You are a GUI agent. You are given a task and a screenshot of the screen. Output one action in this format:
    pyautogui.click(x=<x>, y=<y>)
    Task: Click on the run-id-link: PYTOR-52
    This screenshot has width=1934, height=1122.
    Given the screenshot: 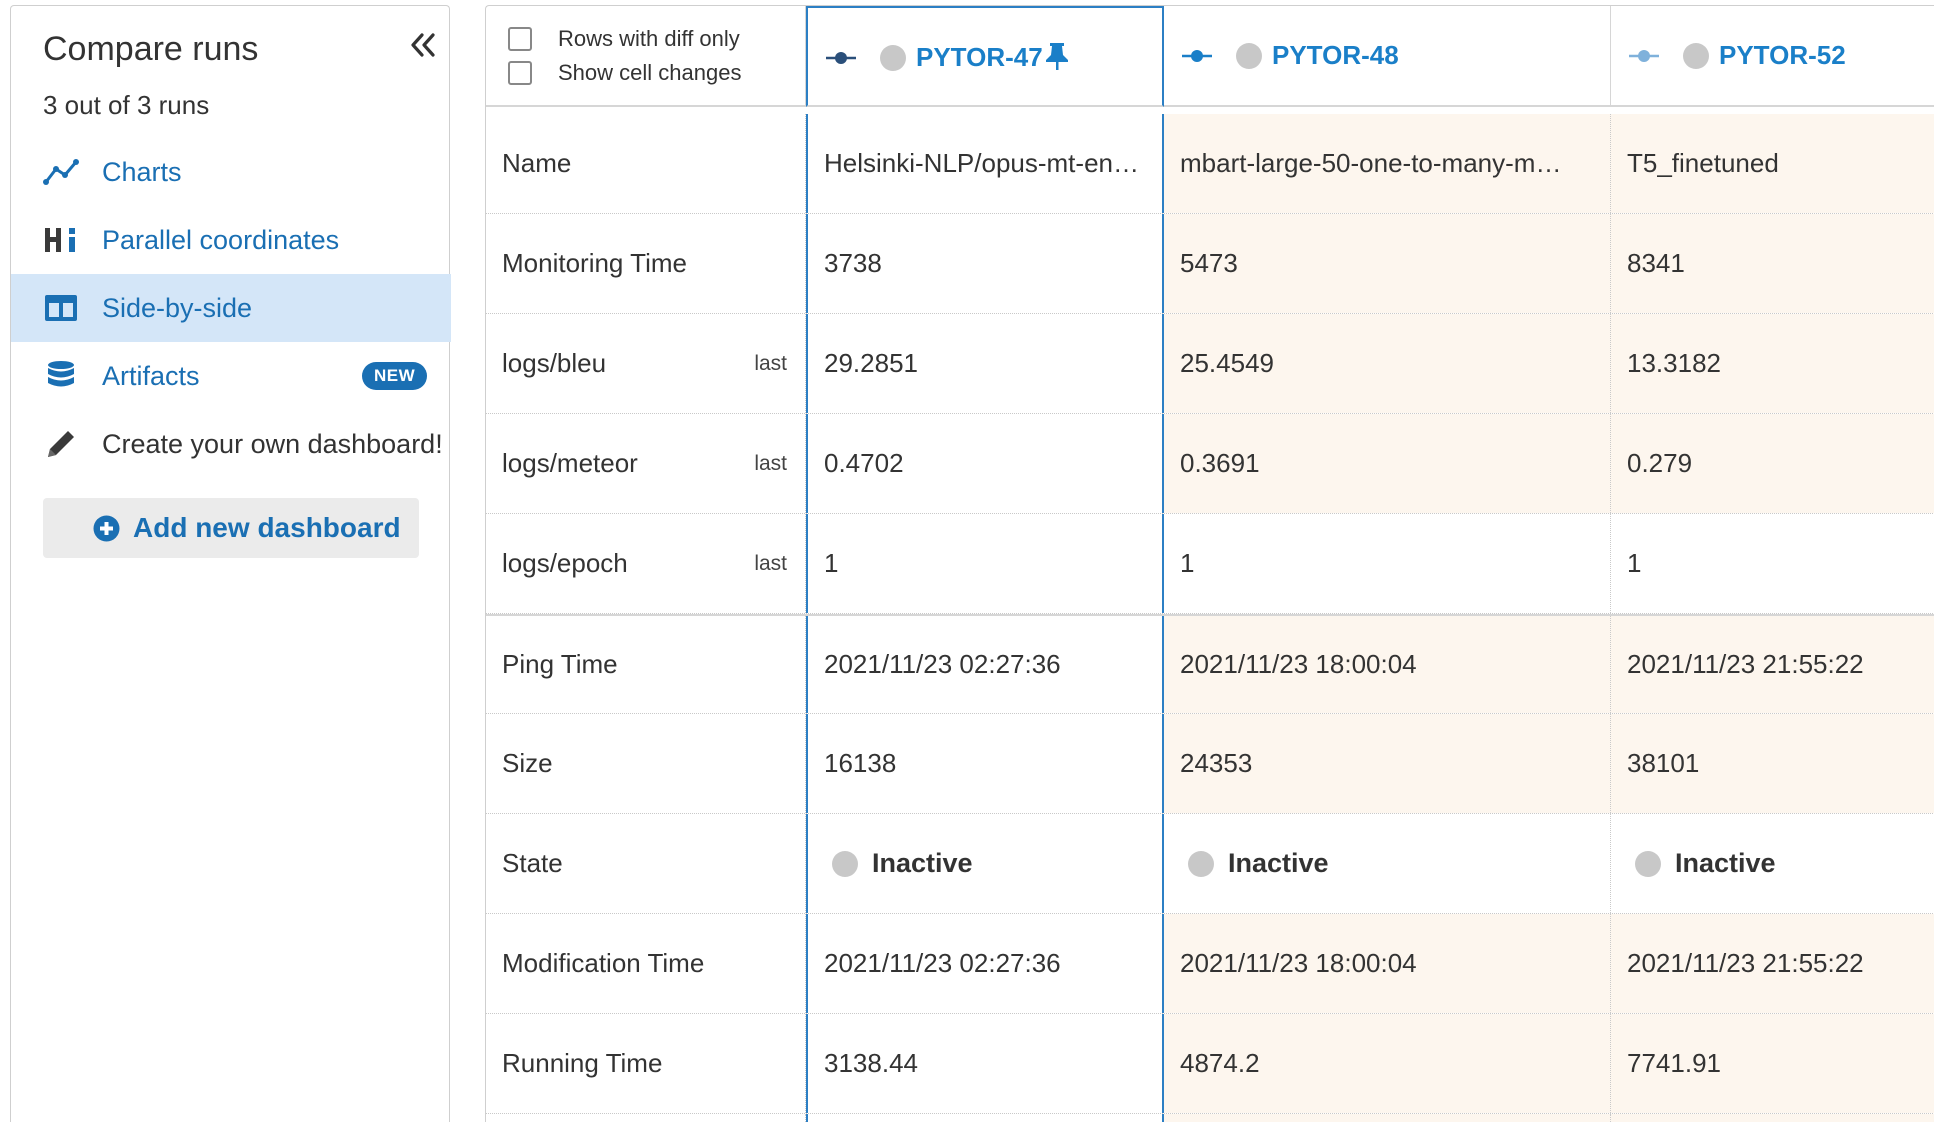 What is the action you would take?
    pyautogui.click(x=1782, y=55)
    